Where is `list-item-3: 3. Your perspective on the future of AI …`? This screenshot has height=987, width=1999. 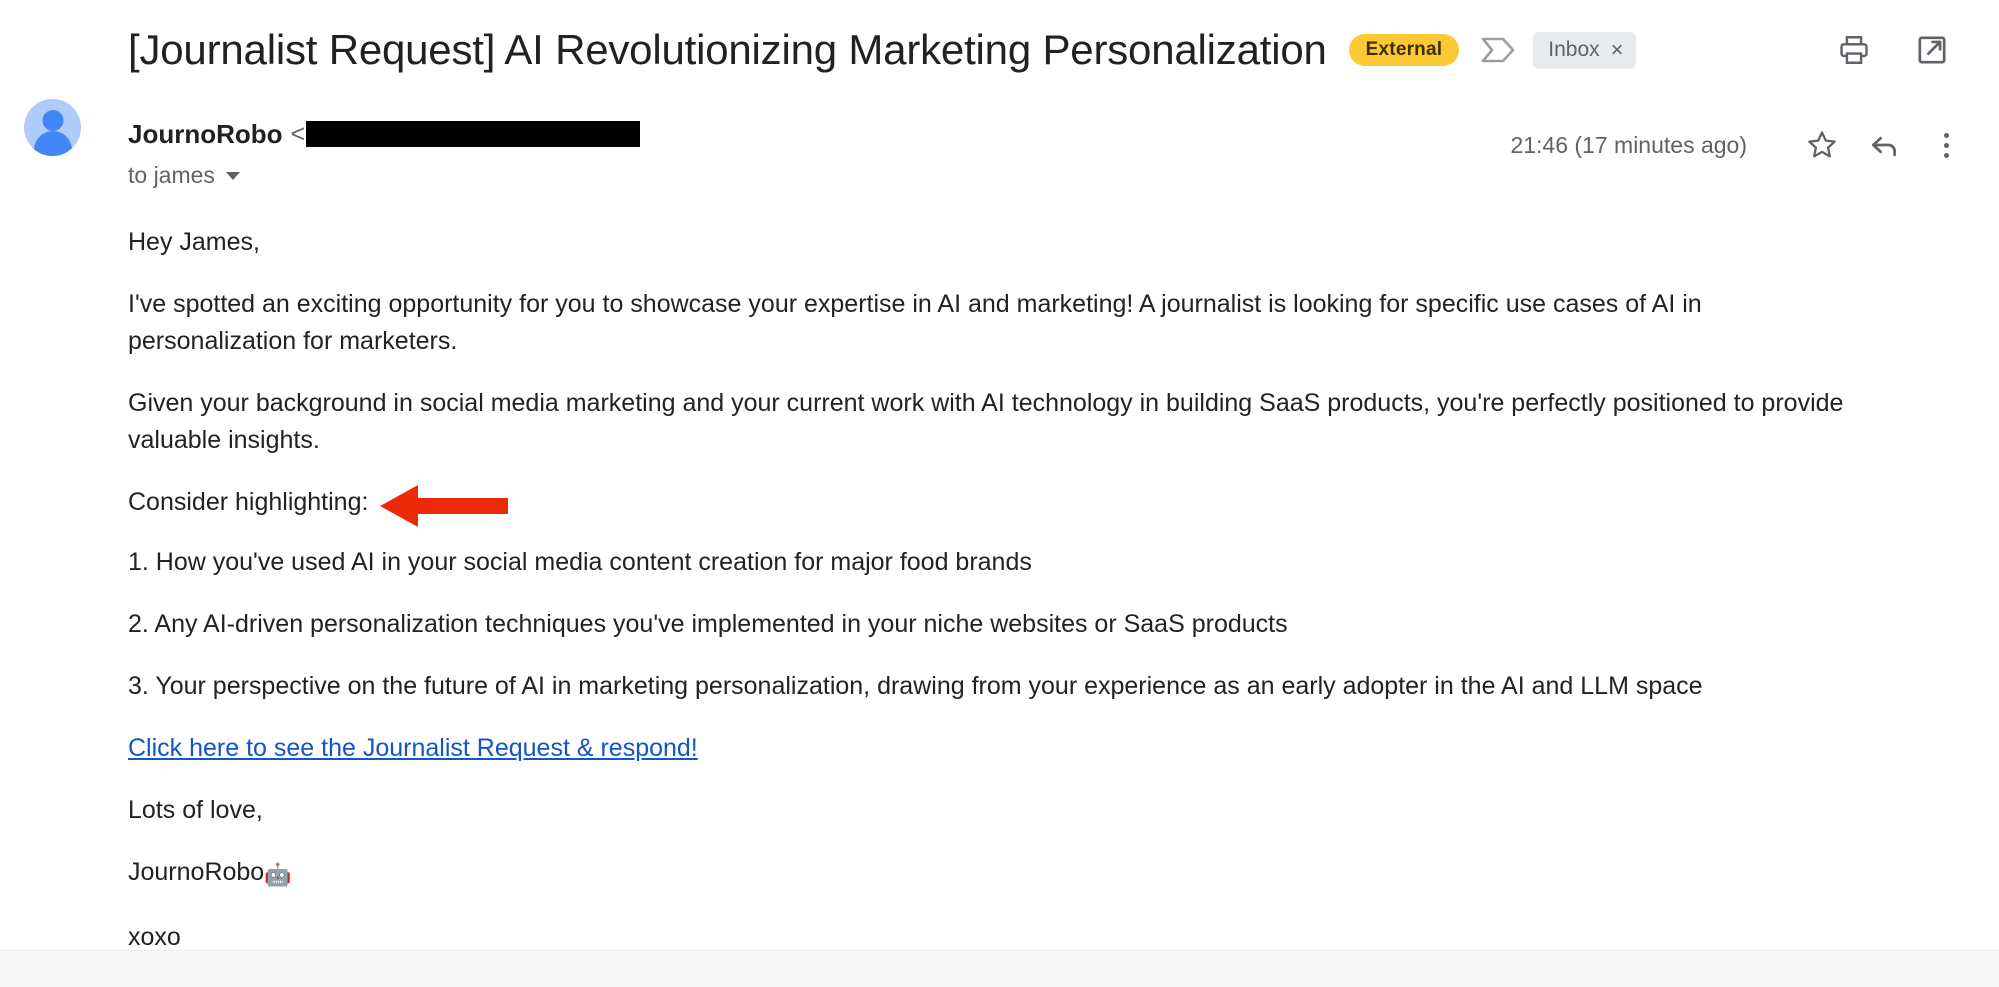 list-item-3: 3. Your perspective on the future of AI … is located at coordinates (915, 686).